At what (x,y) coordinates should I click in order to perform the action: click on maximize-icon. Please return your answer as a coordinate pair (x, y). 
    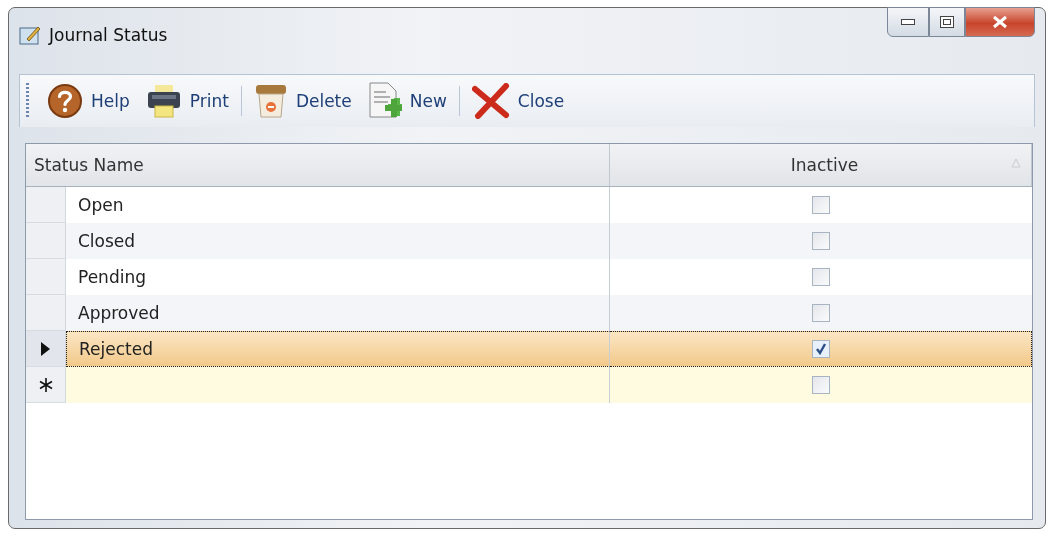
    Looking at the image, I should click on (947, 22).